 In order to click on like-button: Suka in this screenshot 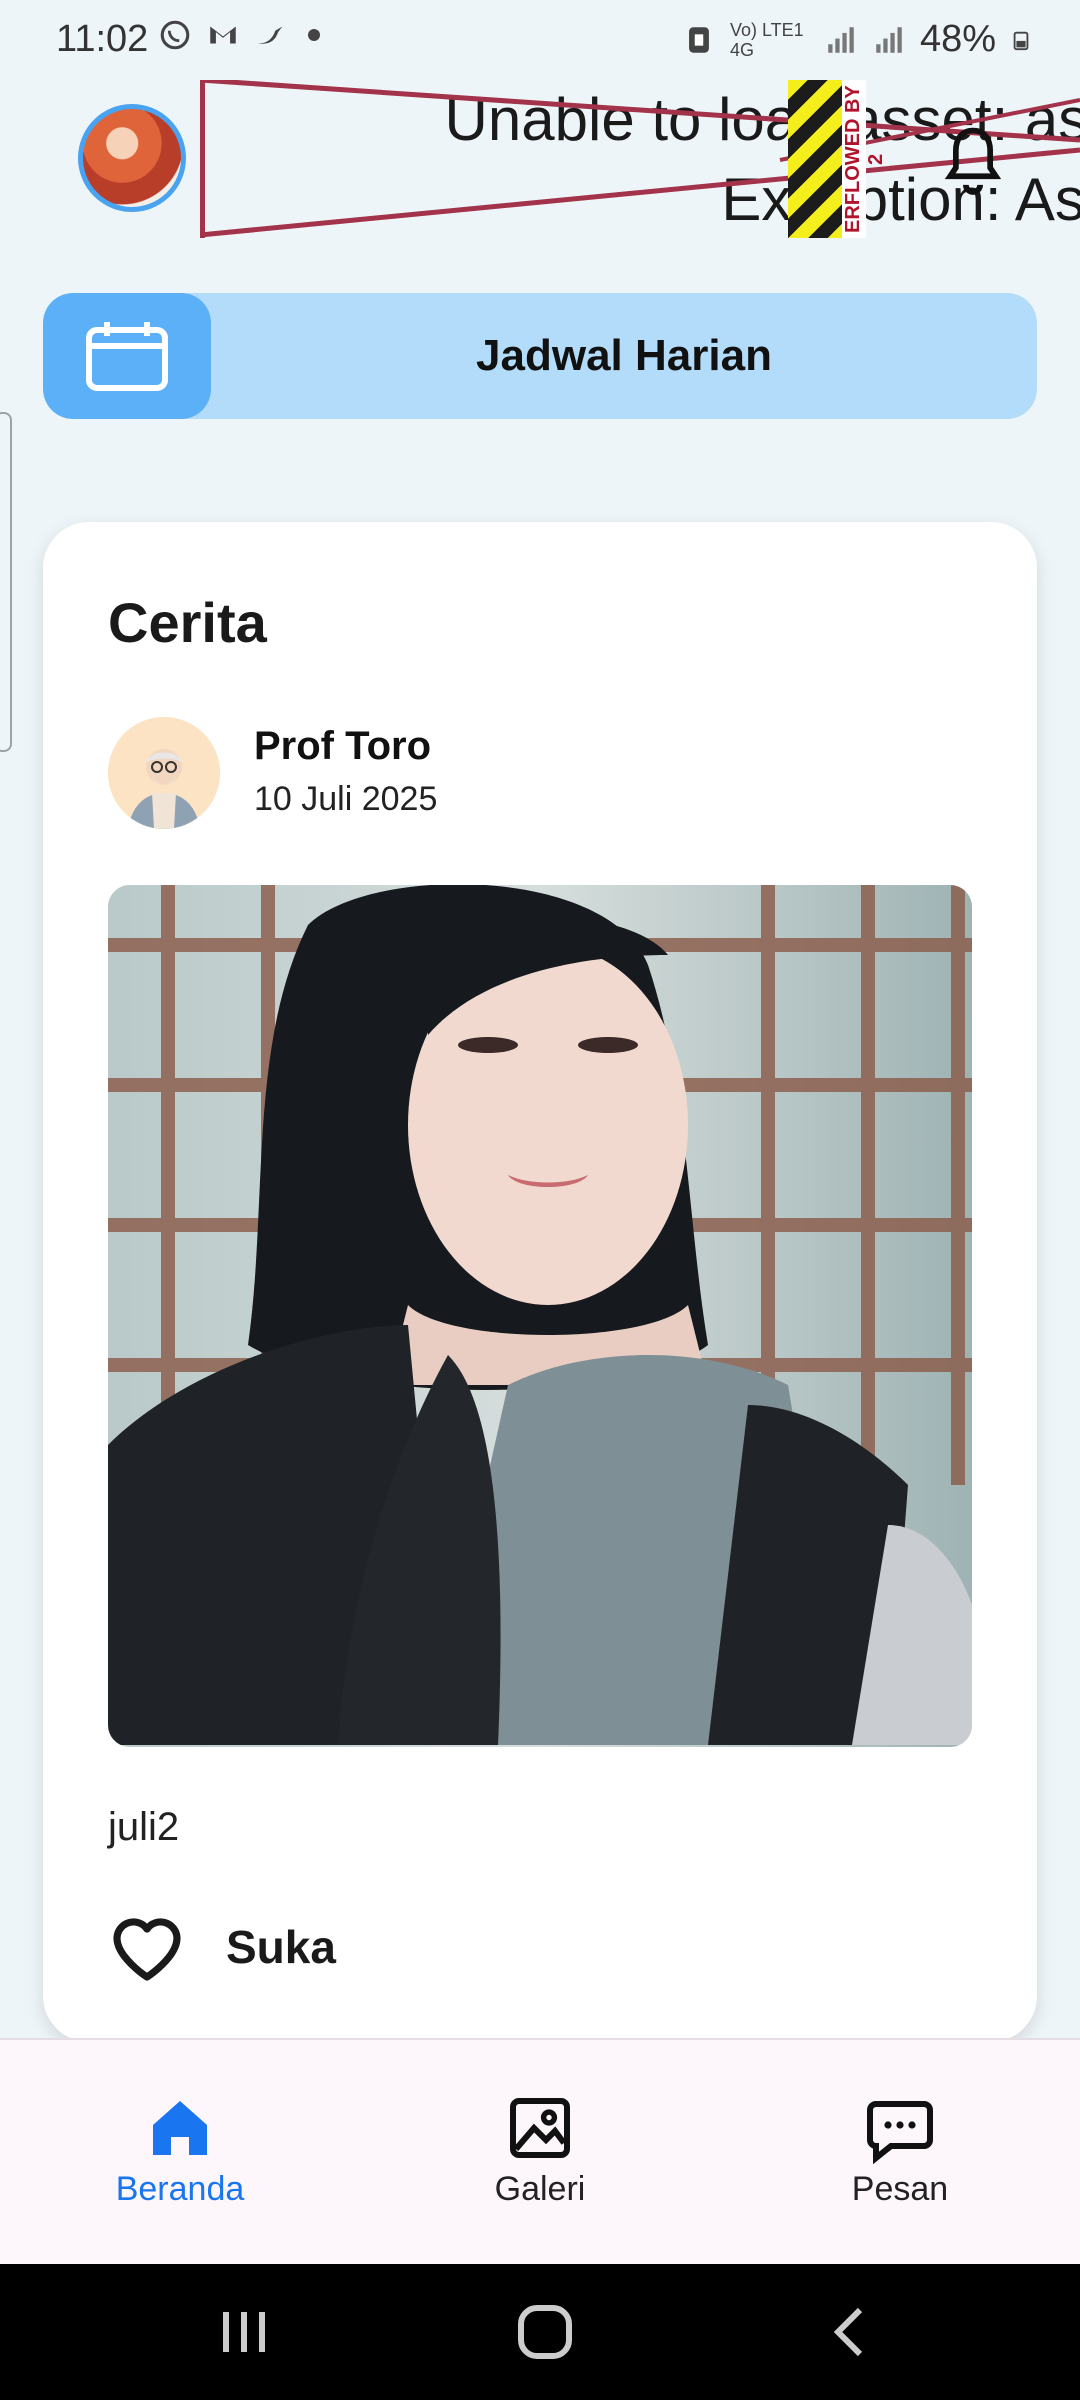, I will do `click(222, 1947)`.